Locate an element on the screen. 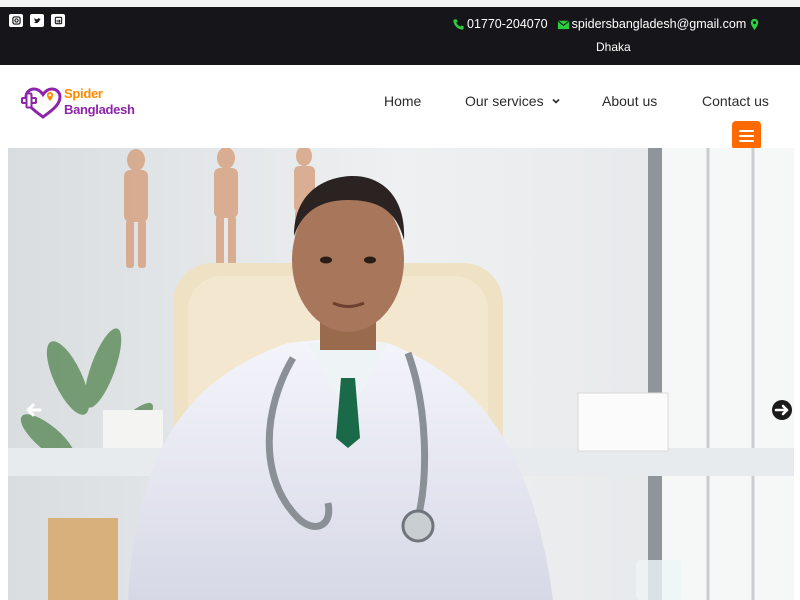  slider-prev-button is located at coordinates (34, 410).